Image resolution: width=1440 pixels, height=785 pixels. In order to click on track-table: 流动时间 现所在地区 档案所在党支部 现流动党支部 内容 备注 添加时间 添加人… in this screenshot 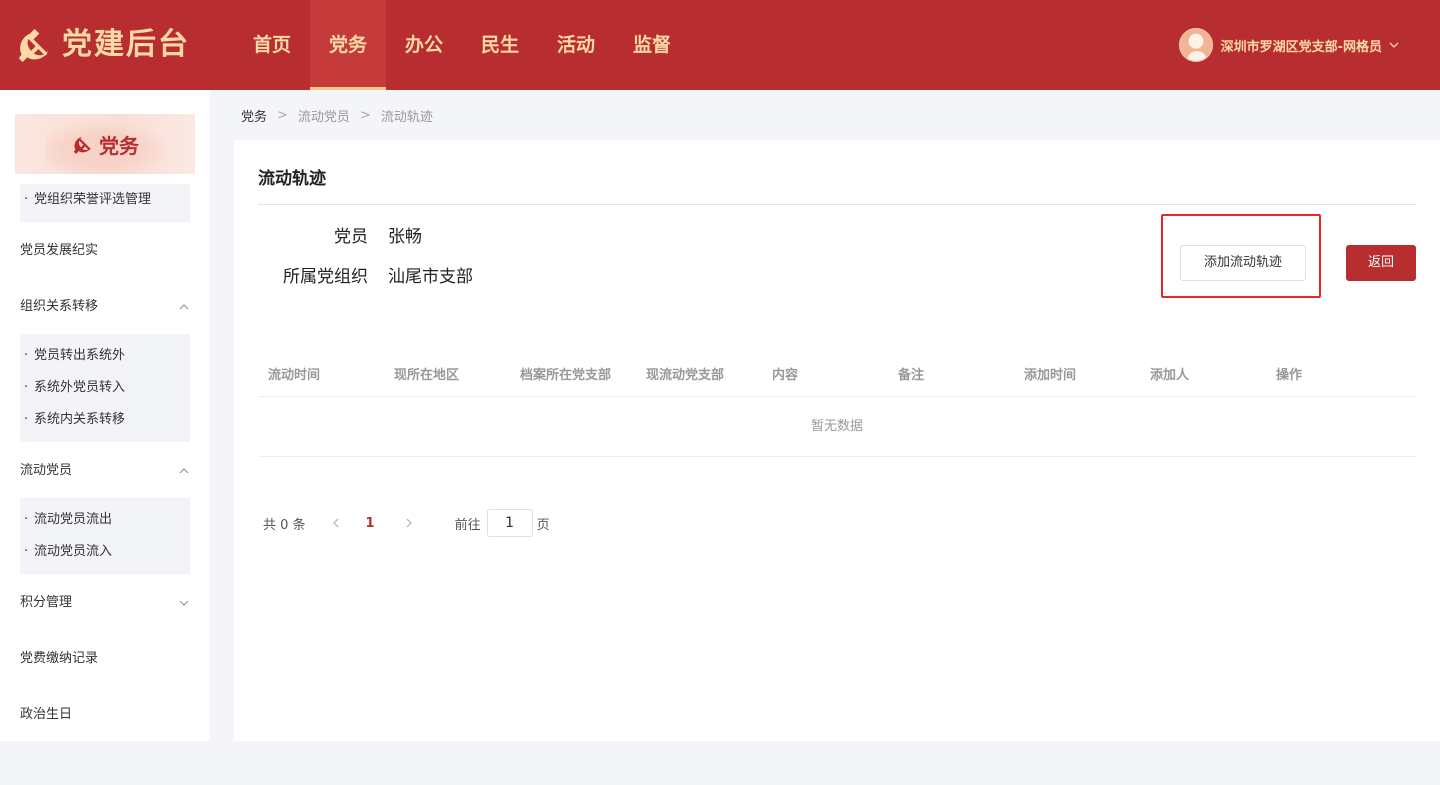, I will do `click(837, 405)`.